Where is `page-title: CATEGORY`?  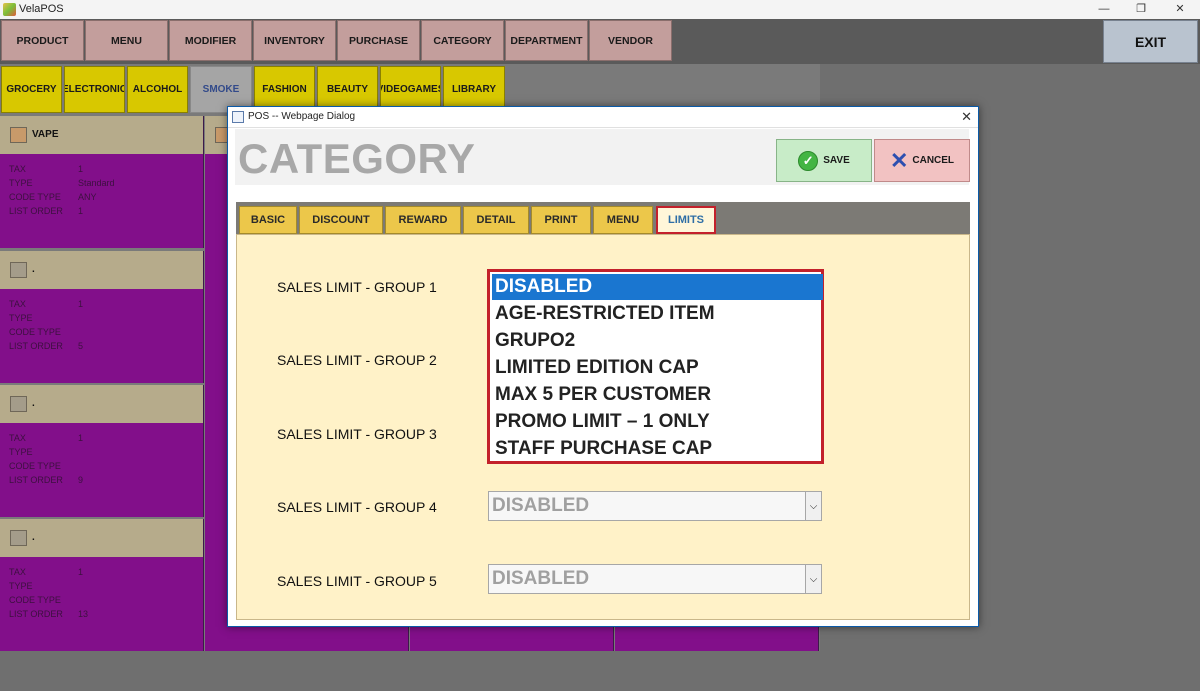
page-title: CATEGORY is located at coordinates (357, 158).